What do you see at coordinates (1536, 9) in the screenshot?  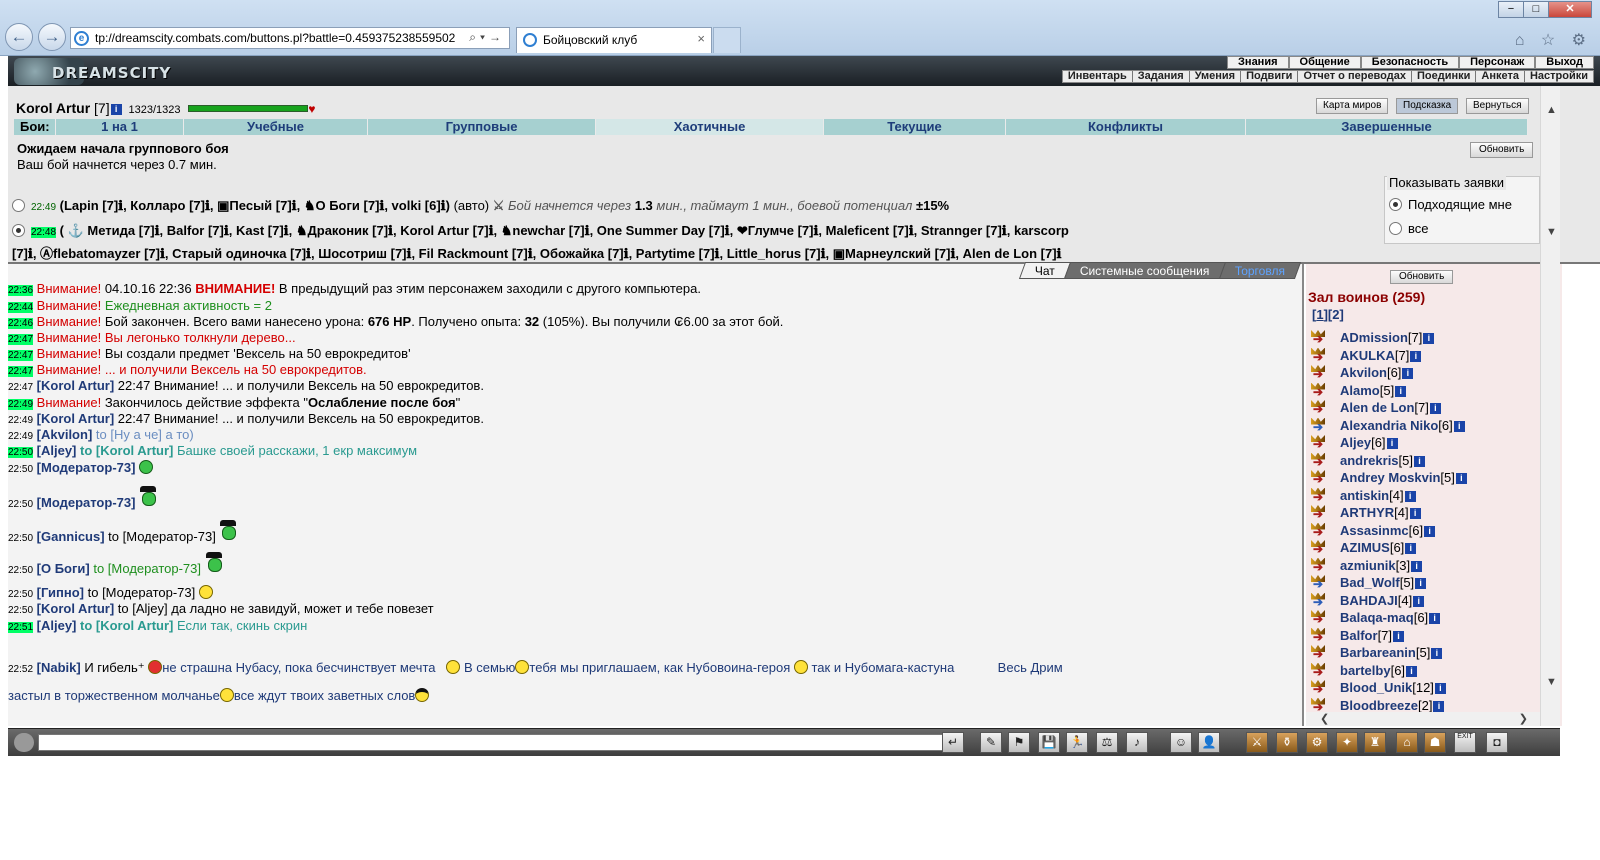 I see `maximize-button: □` at bounding box center [1536, 9].